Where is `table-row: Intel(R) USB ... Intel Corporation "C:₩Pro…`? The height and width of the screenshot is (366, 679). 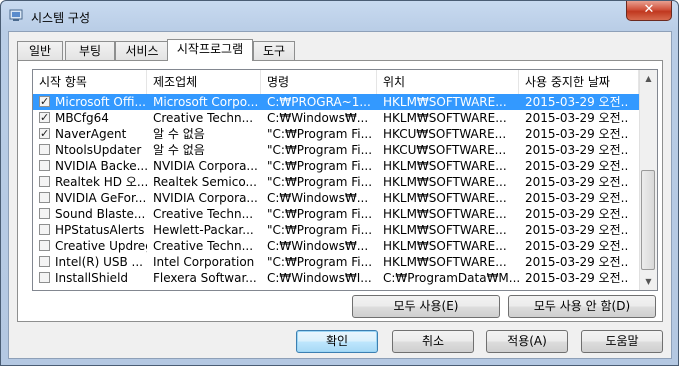
table-row: Intel(R) USB ... Intel Corporation "C:₩Pro… is located at coordinates (336, 262).